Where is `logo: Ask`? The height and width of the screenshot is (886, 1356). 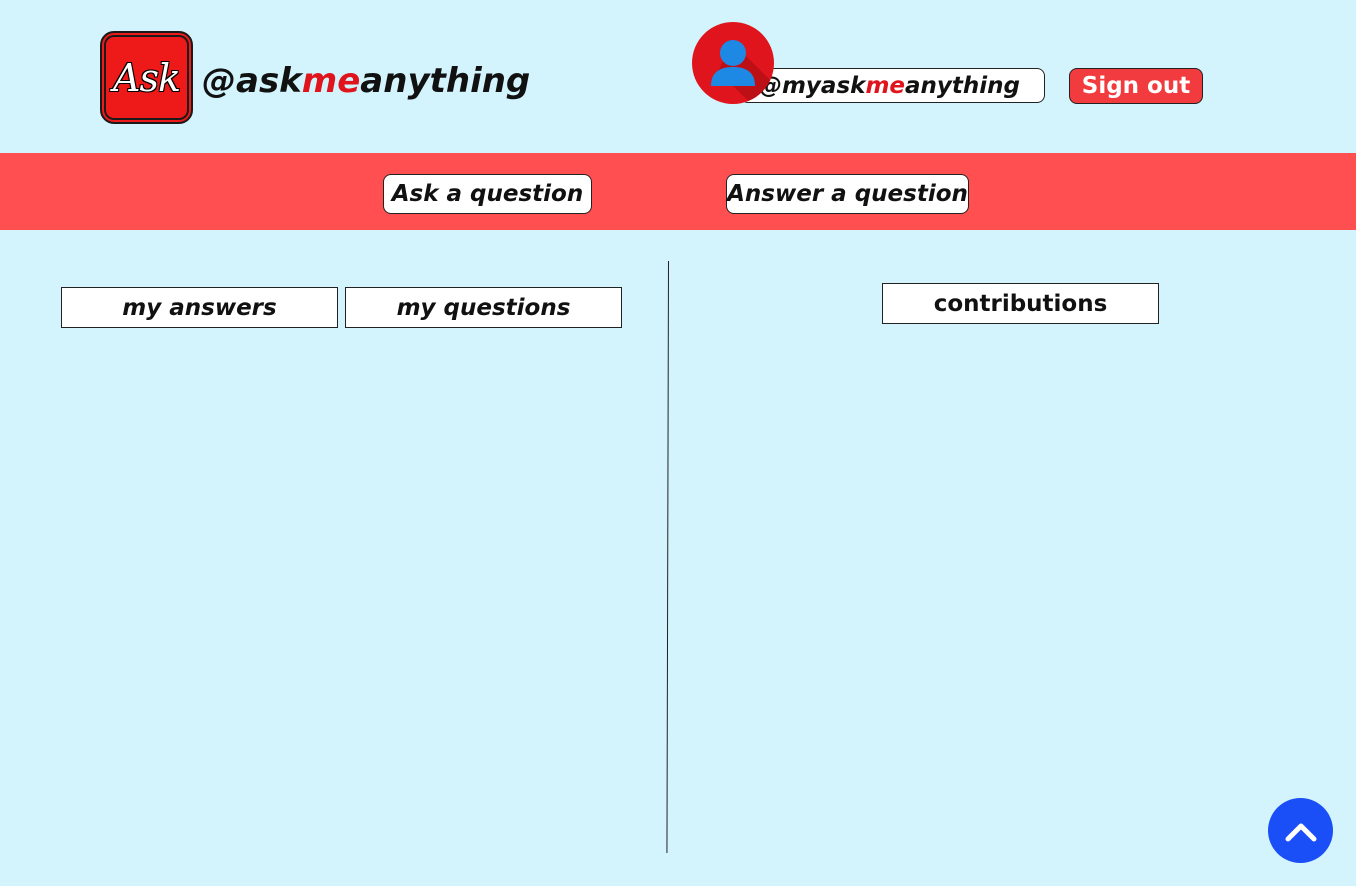 logo: Ask is located at coordinates (146, 77).